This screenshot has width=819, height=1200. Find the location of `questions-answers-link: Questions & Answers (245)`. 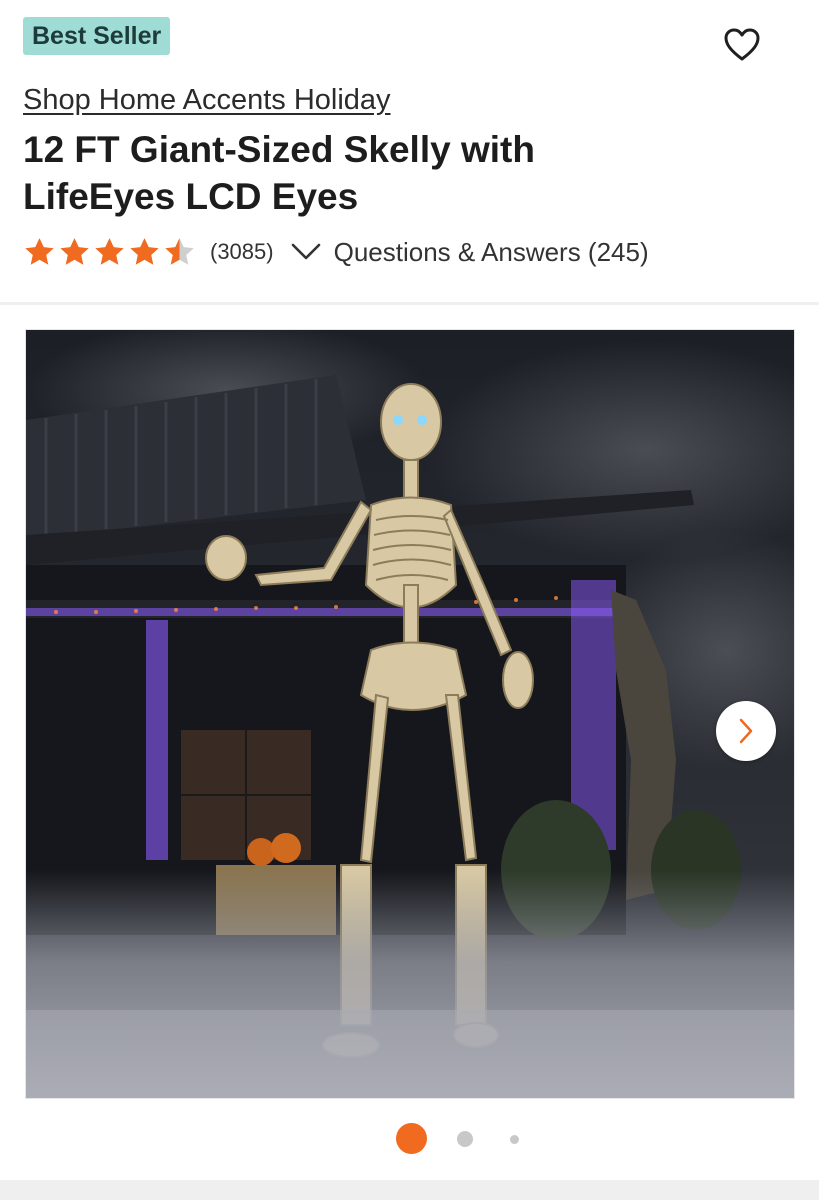

questions-answers-link: Questions & Answers (245) is located at coordinates (491, 252).